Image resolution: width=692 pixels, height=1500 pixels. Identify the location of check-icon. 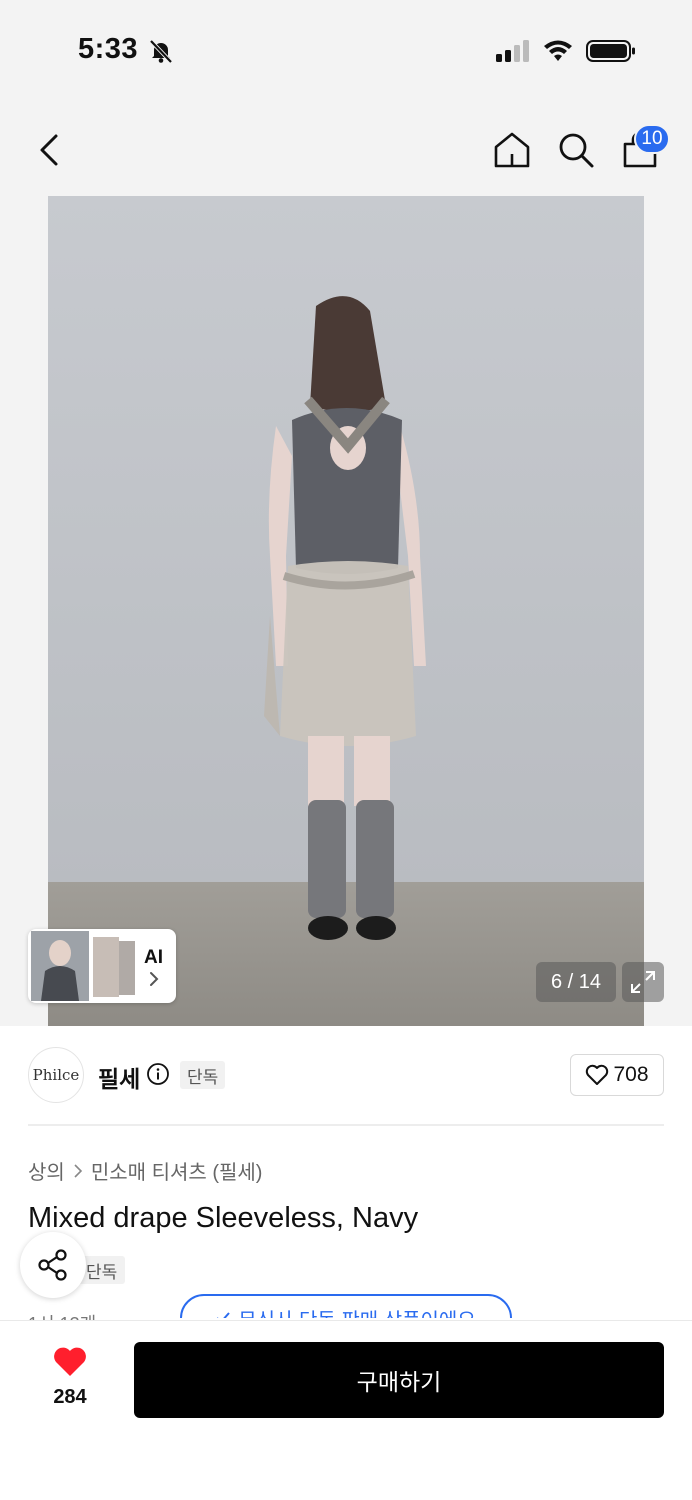
(223, 1315).